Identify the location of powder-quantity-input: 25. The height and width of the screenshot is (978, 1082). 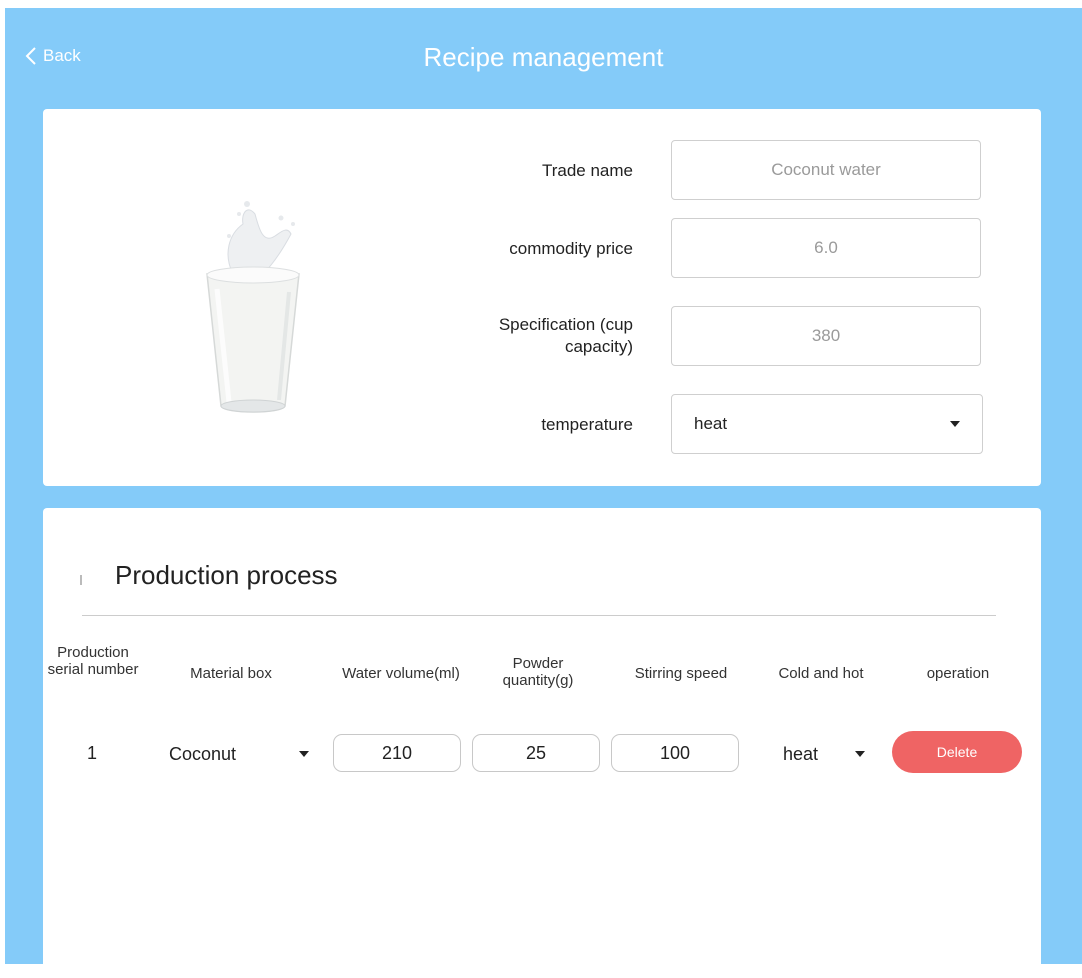
(536, 753).